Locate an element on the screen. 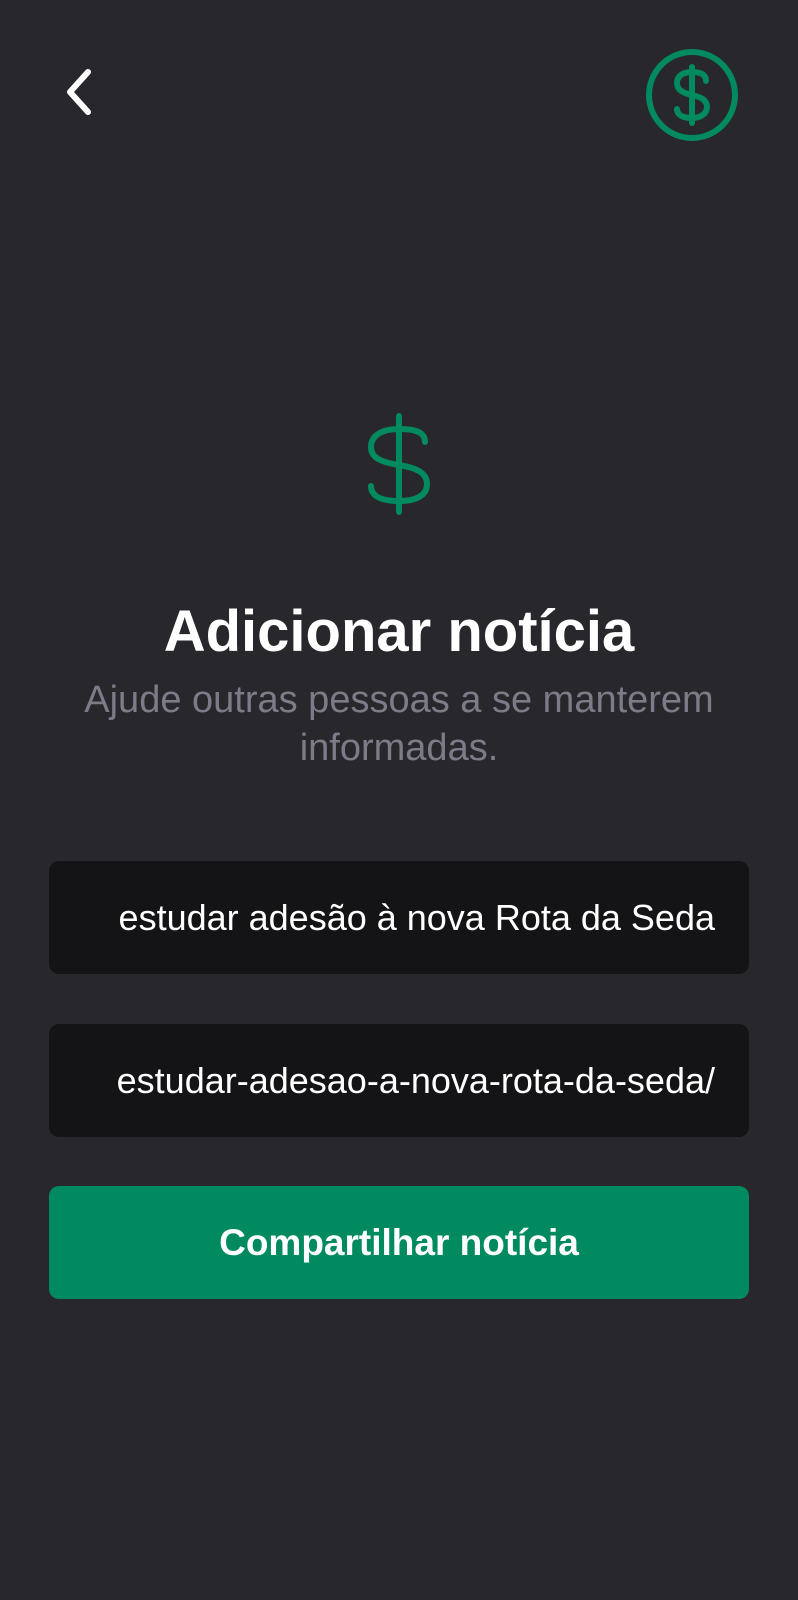 The image size is (798, 1600). coin-button is located at coordinates (692, 95).